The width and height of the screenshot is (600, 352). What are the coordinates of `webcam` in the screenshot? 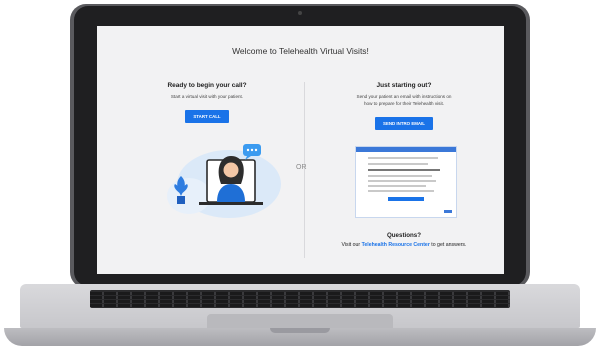 It's located at (300, 13).